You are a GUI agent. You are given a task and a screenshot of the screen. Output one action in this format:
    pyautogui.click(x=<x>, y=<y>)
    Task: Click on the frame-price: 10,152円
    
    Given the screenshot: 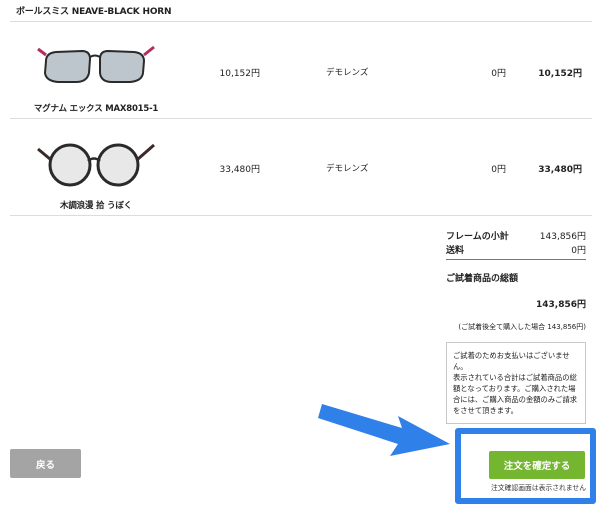 What is the action you would take?
    pyautogui.click(x=240, y=74)
    